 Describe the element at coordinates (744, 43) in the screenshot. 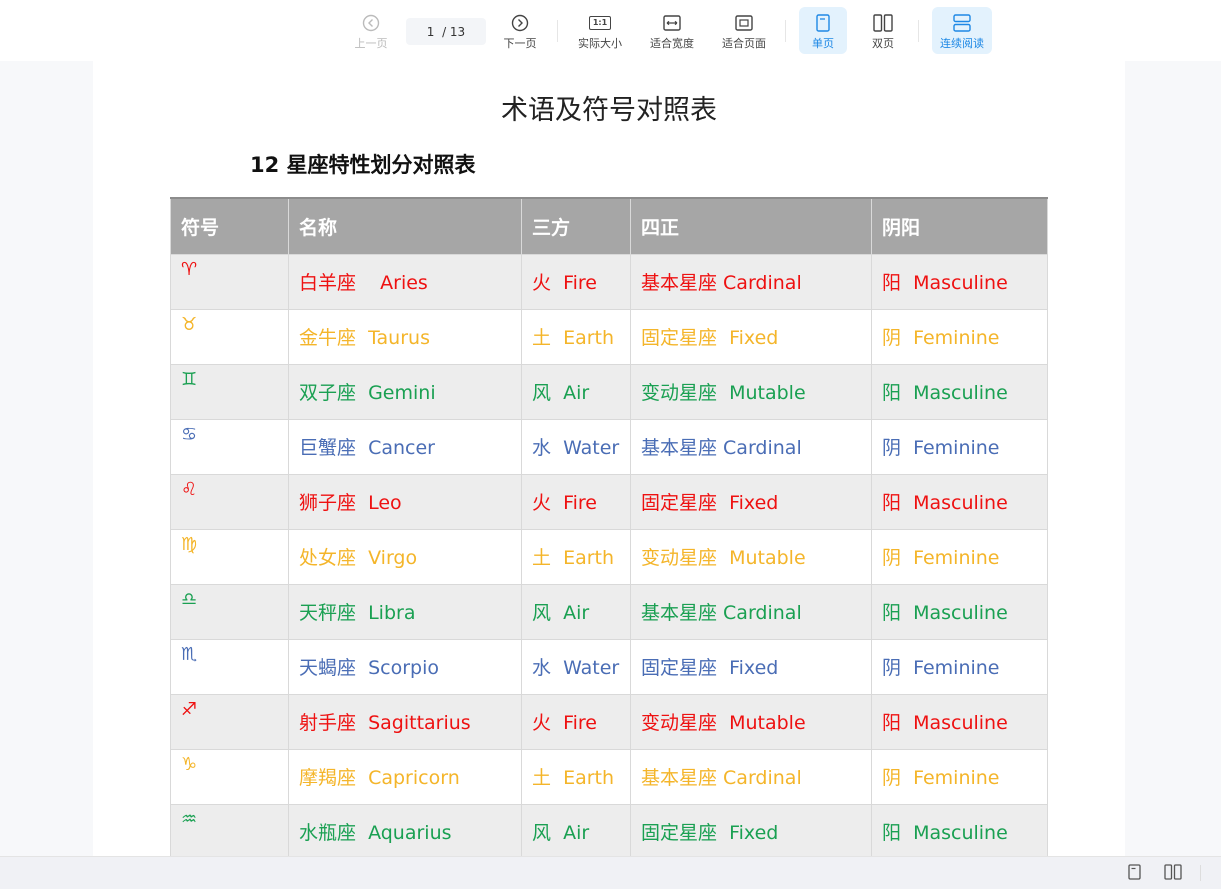

I see `fit-page-label: 适合页面` at that location.